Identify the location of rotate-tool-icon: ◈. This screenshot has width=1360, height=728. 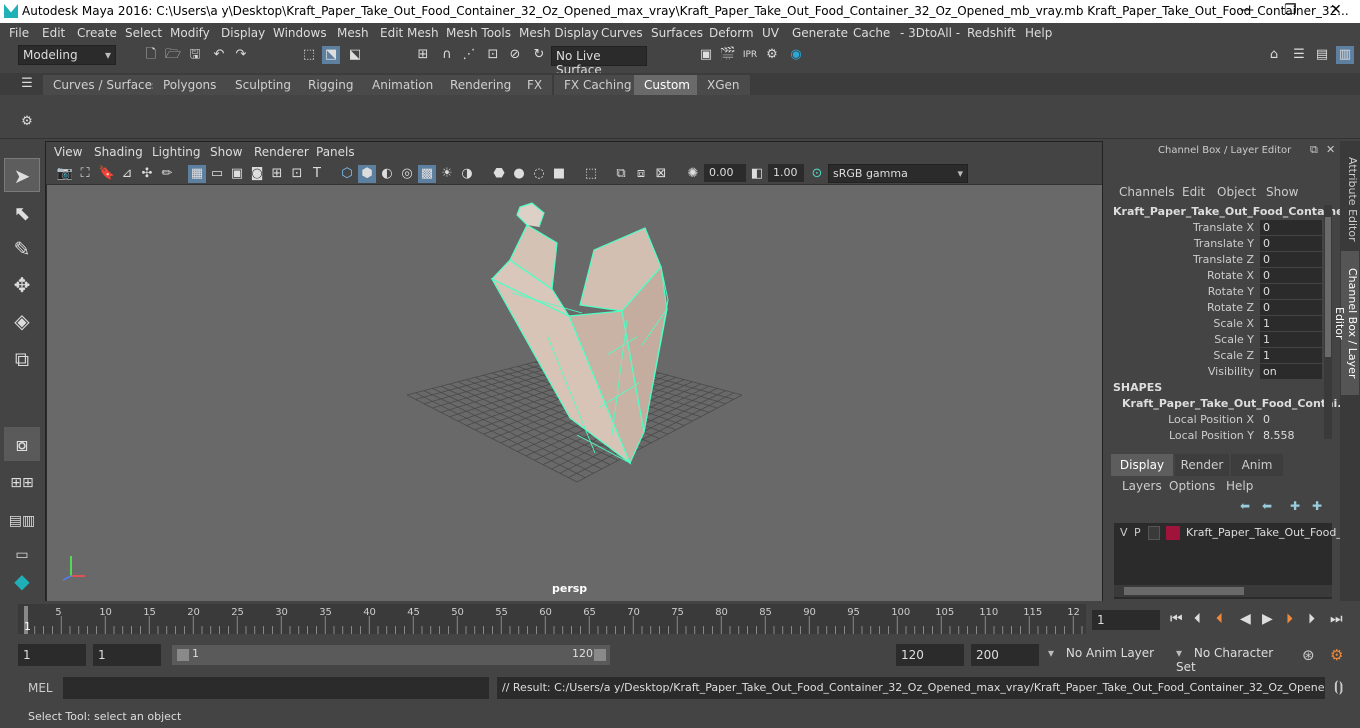
(22, 321).